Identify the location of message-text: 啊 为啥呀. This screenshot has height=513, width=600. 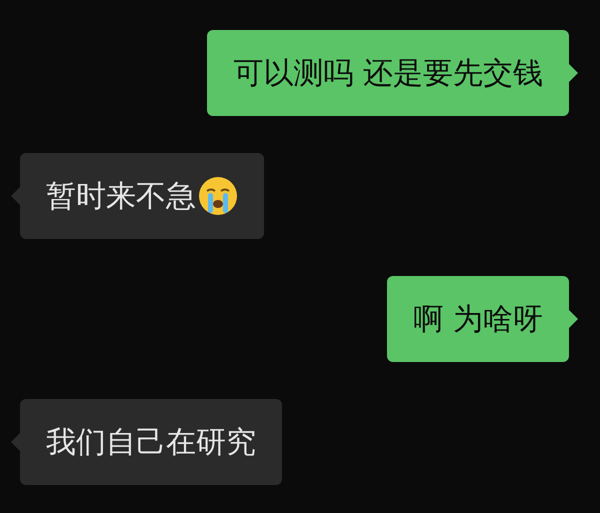
(478, 319).